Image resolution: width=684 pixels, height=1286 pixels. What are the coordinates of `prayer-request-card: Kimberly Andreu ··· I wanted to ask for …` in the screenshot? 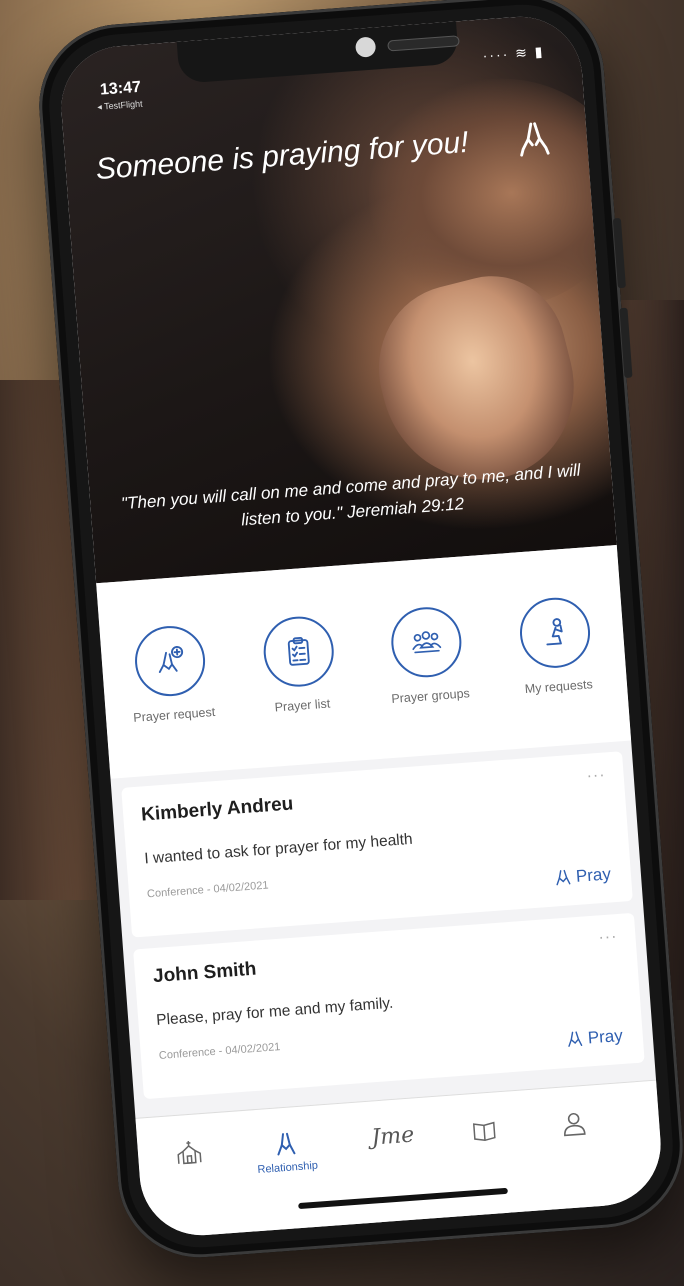 It's located at (377, 844).